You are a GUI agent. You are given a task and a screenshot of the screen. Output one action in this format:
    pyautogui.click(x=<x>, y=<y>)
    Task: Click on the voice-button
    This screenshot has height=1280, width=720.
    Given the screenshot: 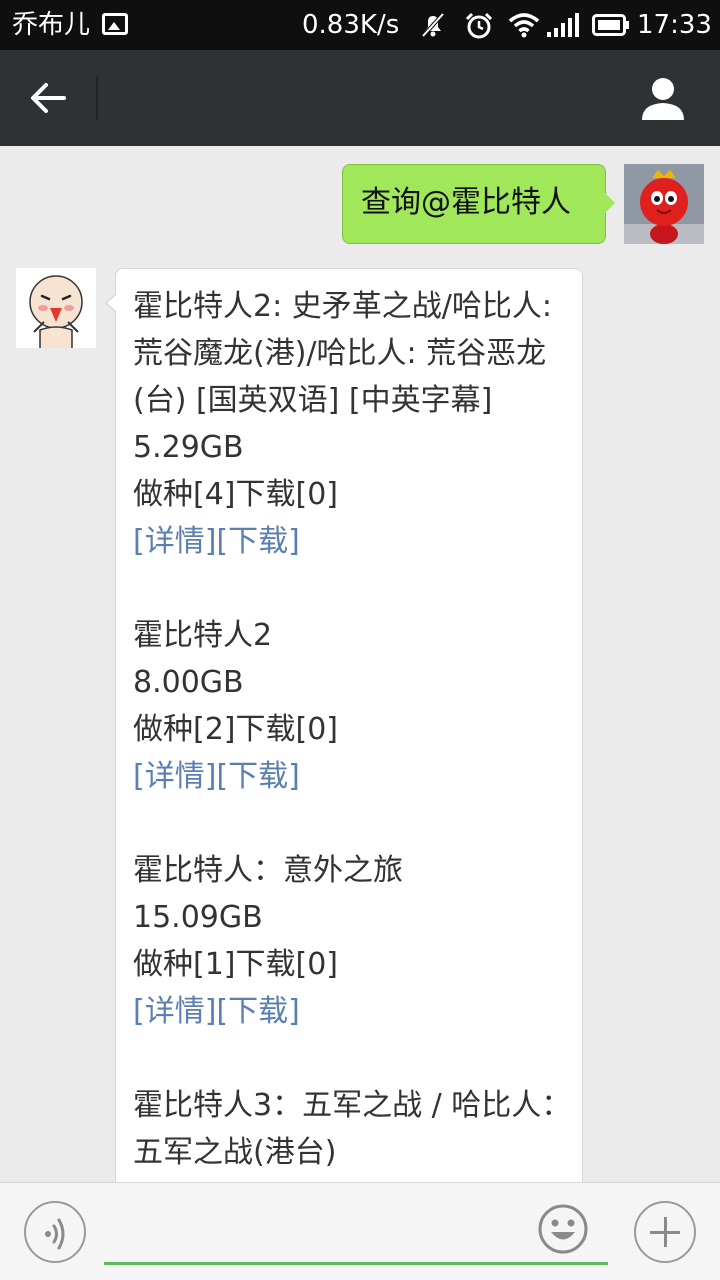 What is the action you would take?
    pyautogui.click(x=55, y=1232)
    